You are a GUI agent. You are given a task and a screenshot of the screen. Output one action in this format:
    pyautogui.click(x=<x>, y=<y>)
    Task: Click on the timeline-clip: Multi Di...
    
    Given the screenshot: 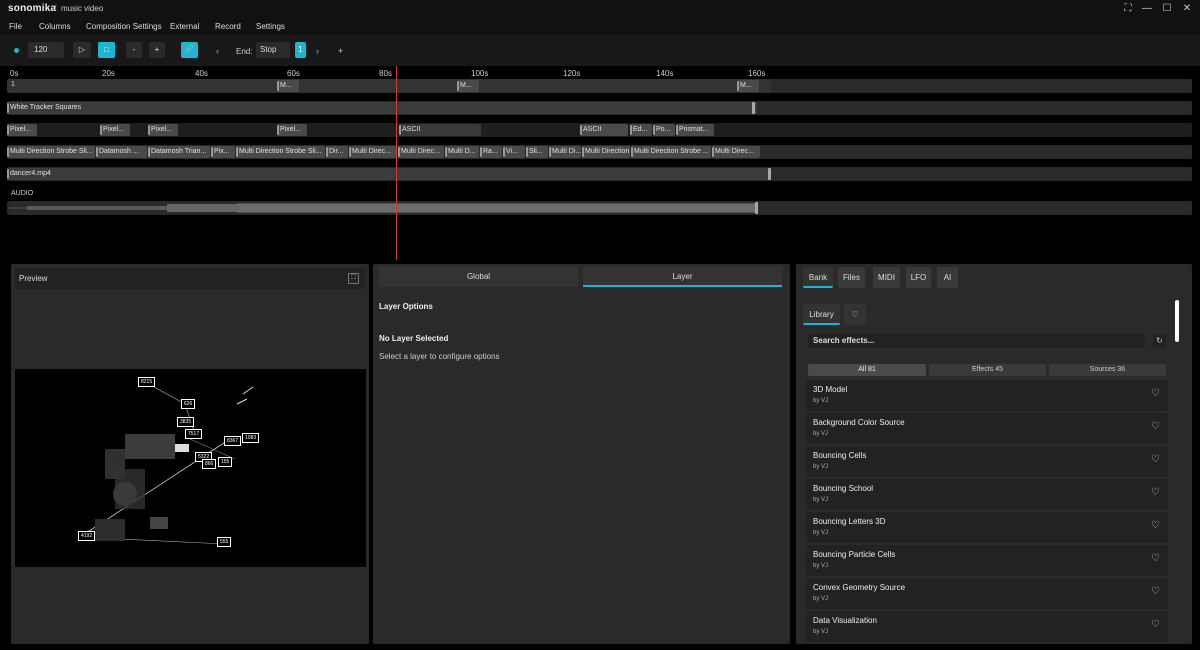 What is the action you would take?
    pyautogui.click(x=565, y=152)
    